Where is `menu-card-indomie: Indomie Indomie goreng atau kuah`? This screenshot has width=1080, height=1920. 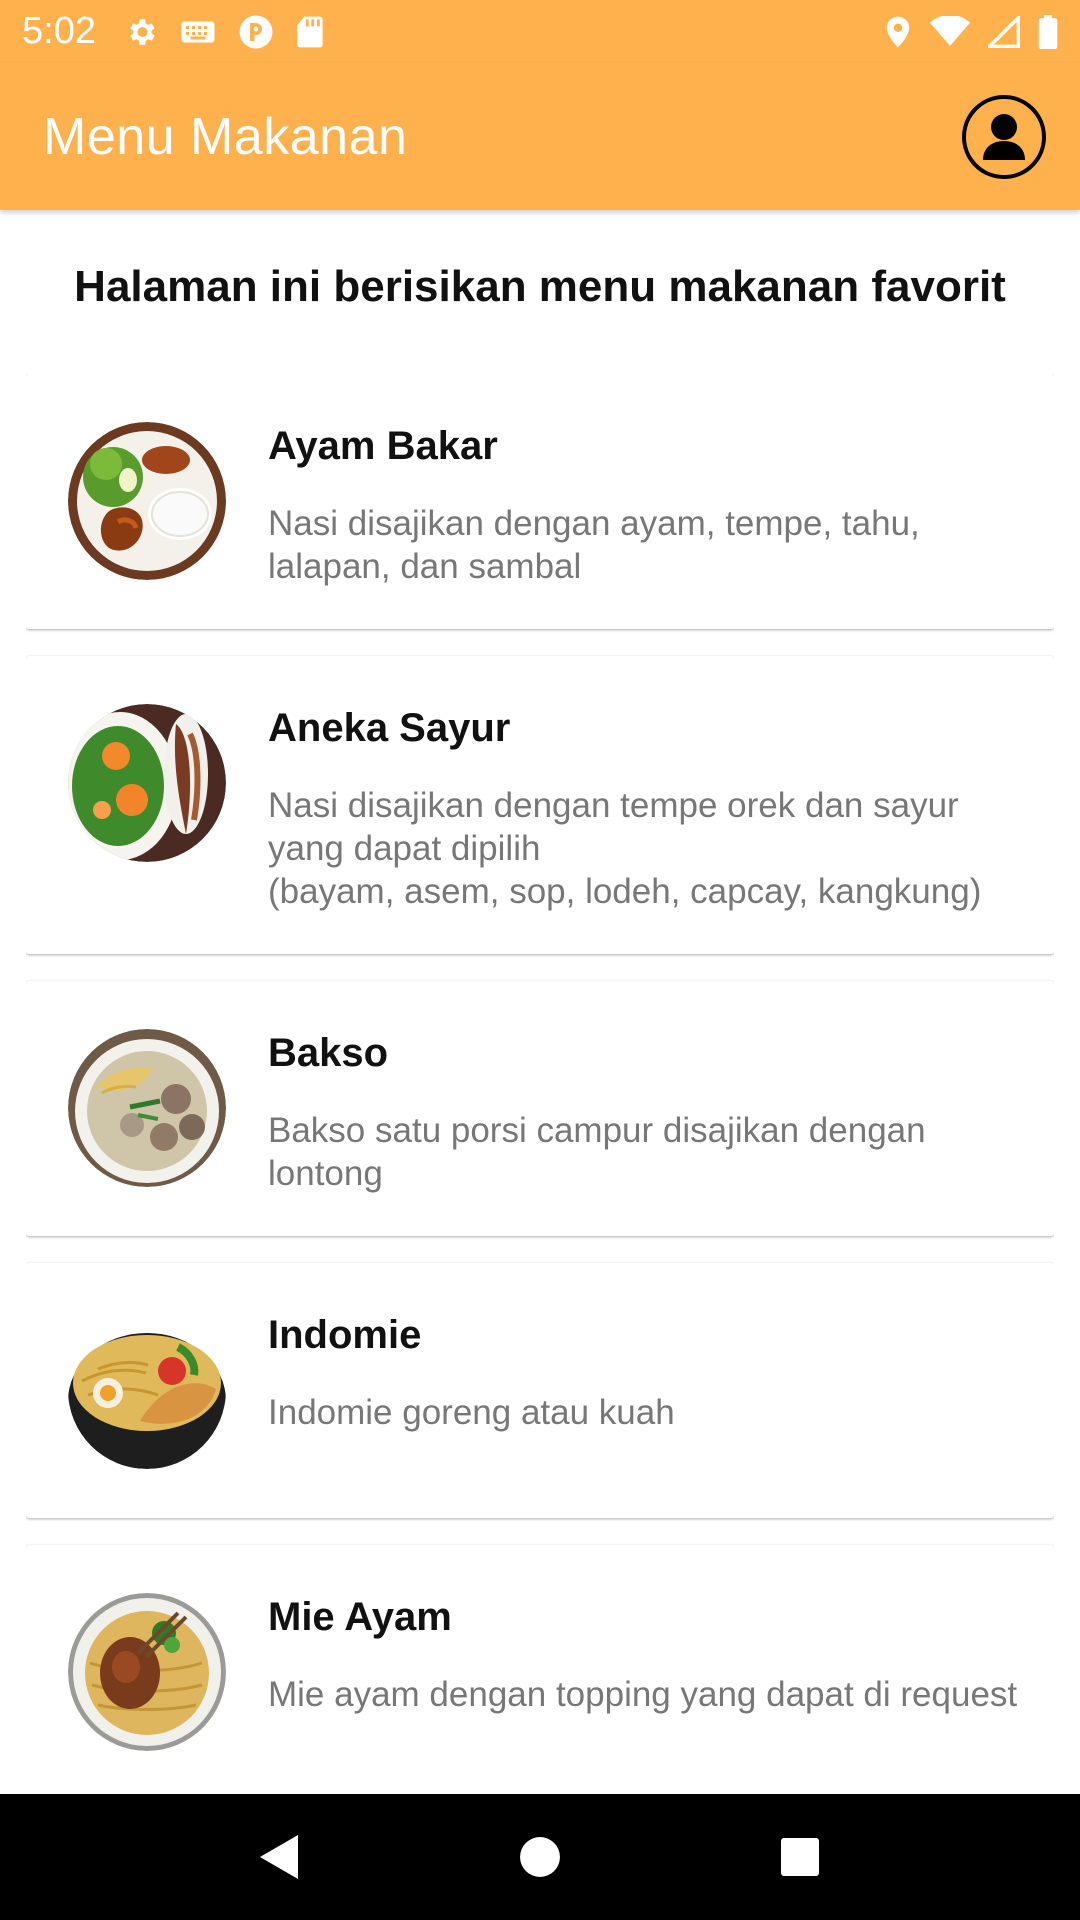
menu-card-indomie: Indomie Indomie goreng atau kuah is located at coordinates (540, 1390).